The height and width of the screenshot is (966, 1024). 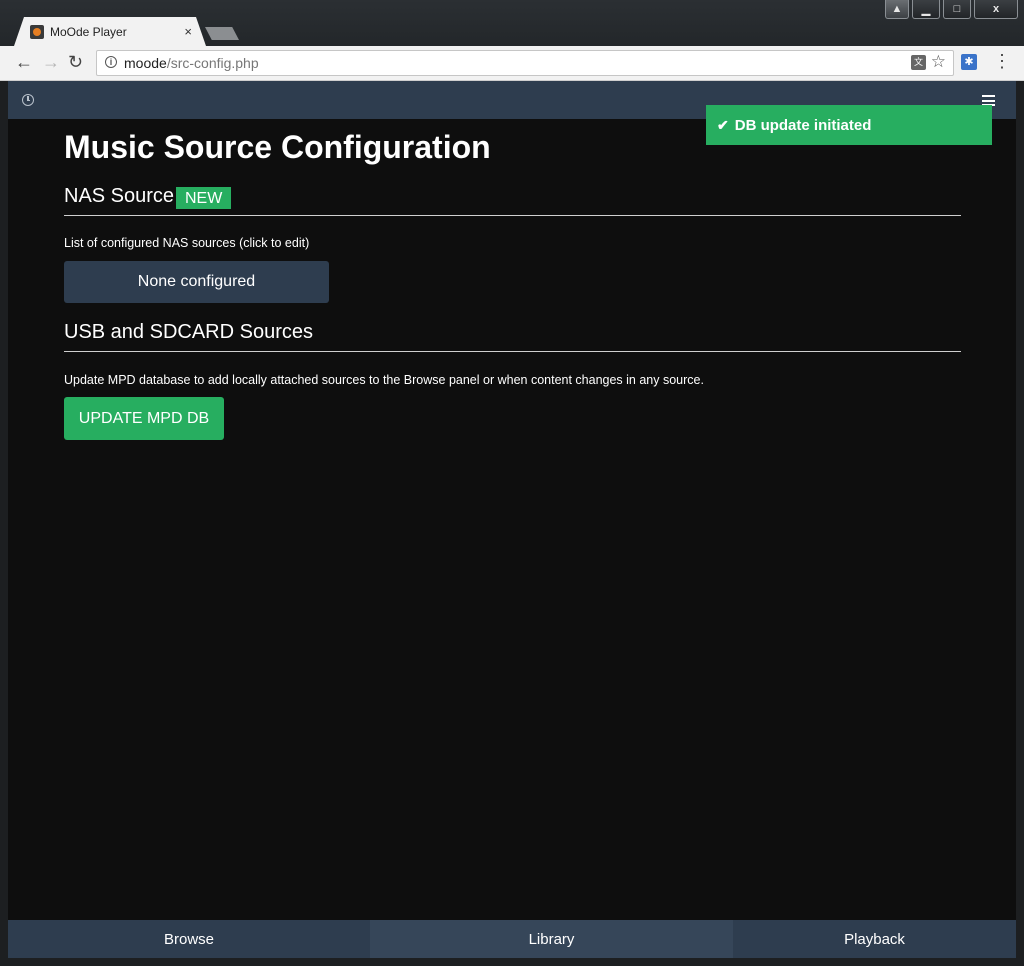 I want to click on reload-icon: ↻, so click(x=75, y=62).